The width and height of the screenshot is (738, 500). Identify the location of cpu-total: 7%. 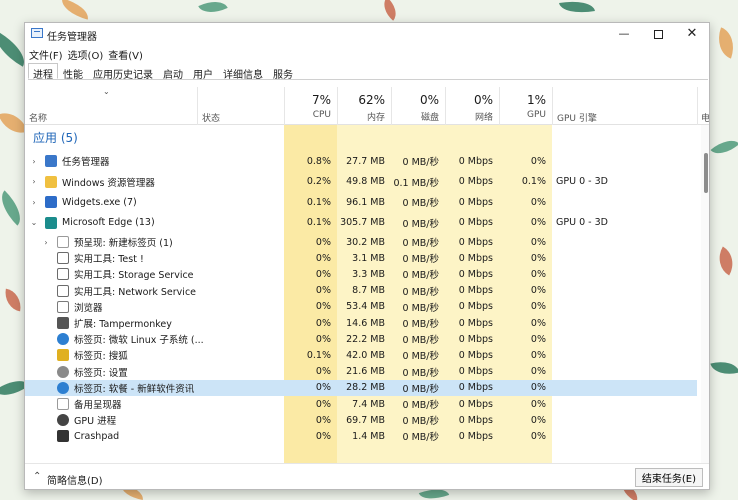
(321, 100).